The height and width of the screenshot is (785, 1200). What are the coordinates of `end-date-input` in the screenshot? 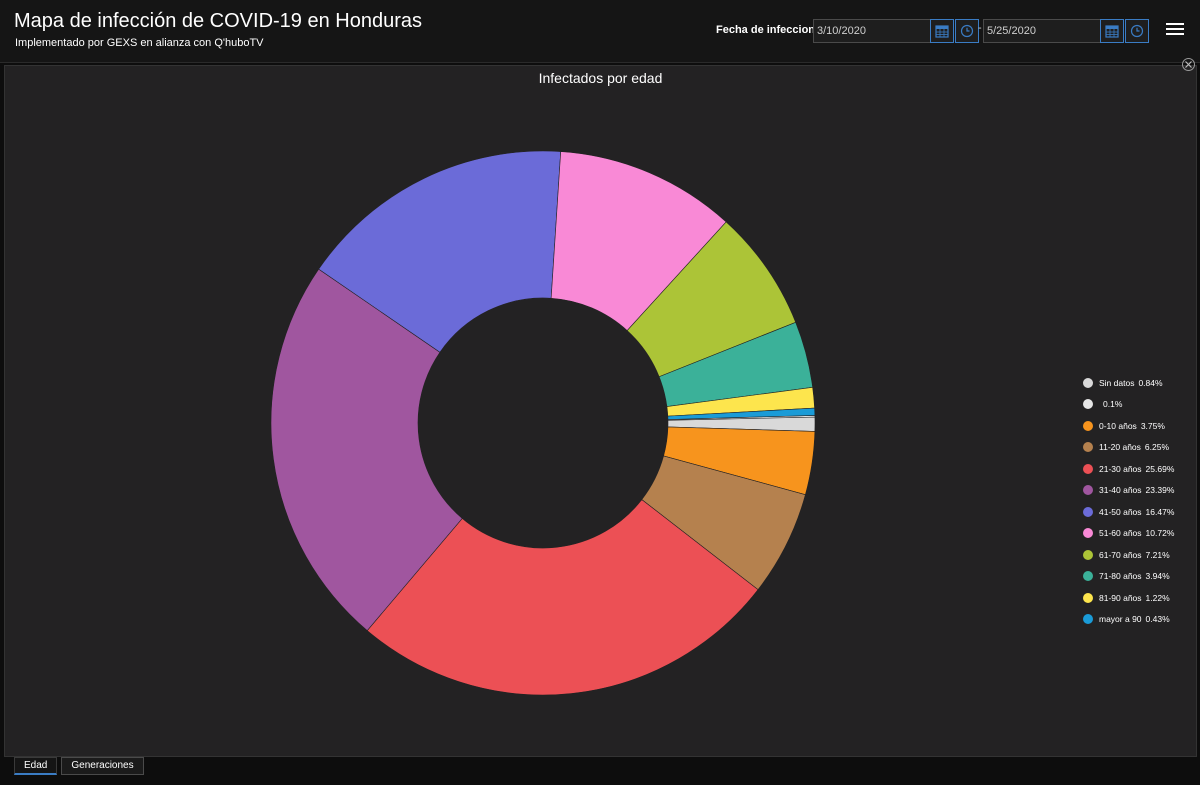 It's located at (1042, 31).